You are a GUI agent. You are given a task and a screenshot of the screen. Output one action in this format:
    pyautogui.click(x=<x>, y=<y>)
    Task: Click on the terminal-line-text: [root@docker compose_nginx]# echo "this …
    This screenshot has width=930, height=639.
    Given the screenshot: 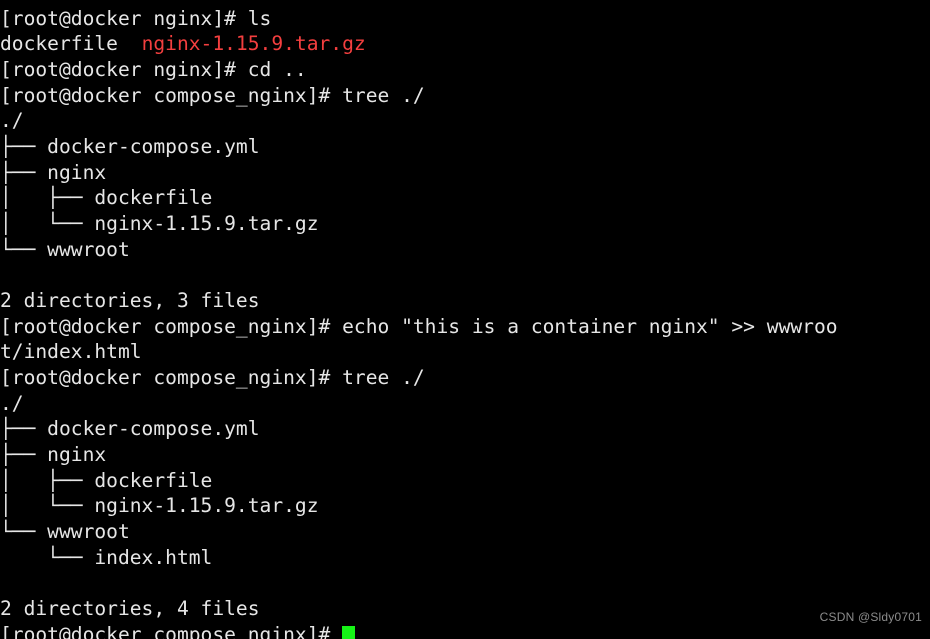 What is the action you would take?
    pyautogui.click(x=419, y=326)
    